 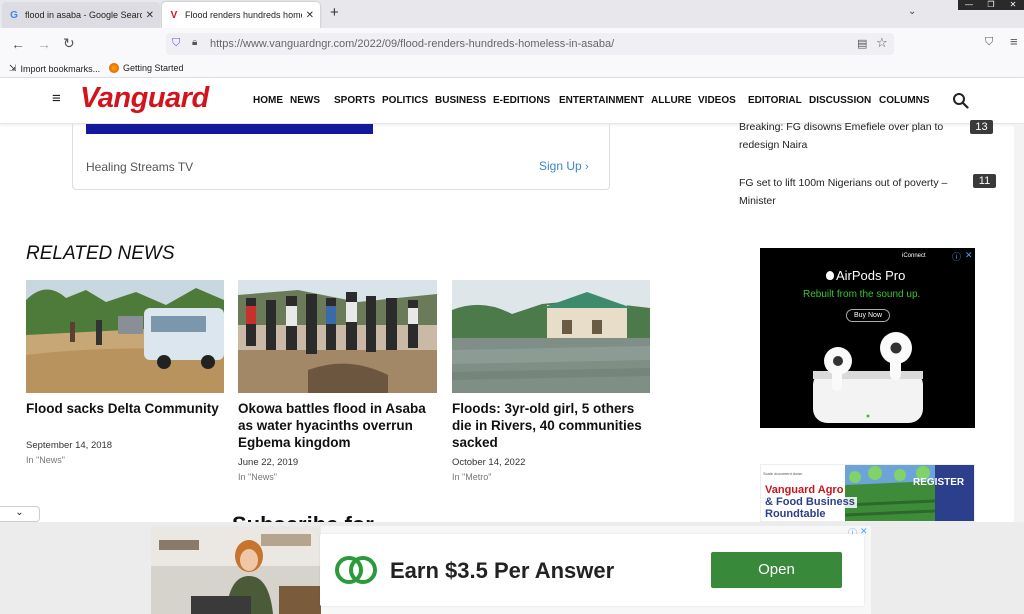 I want to click on farm-image, so click(x=890, y=493).